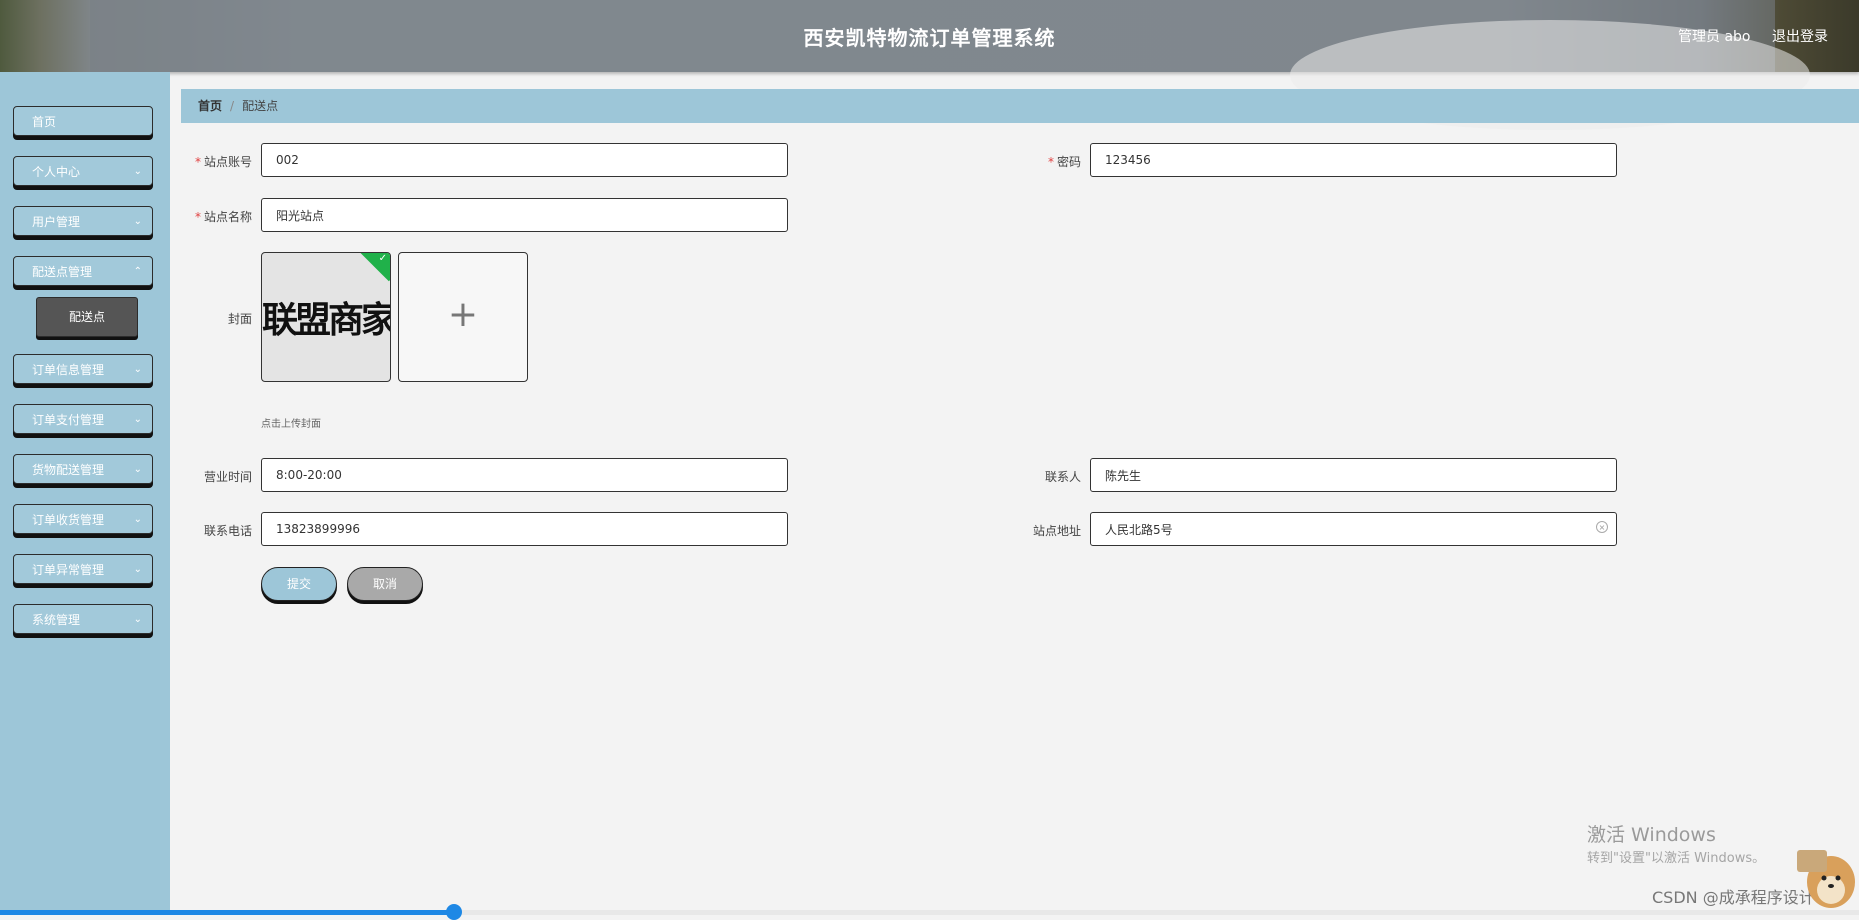 Image resolution: width=1859 pixels, height=920 pixels. What do you see at coordinates (463, 314) in the screenshot?
I see `plus-icon: +` at bounding box center [463, 314].